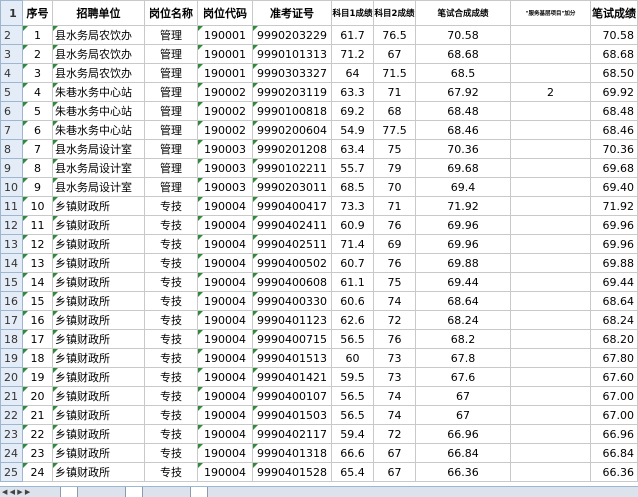  What do you see at coordinates (352, 73) in the screenshot?
I see `cell-subject1: 64` at bounding box center [352, 73].